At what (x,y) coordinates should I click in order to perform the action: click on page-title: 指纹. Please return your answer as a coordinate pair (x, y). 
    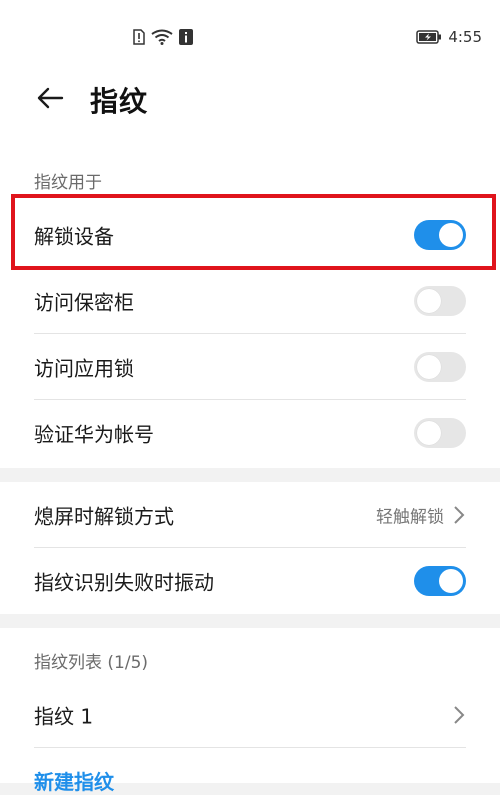
    Looking at the image, I should click on (119, 101).